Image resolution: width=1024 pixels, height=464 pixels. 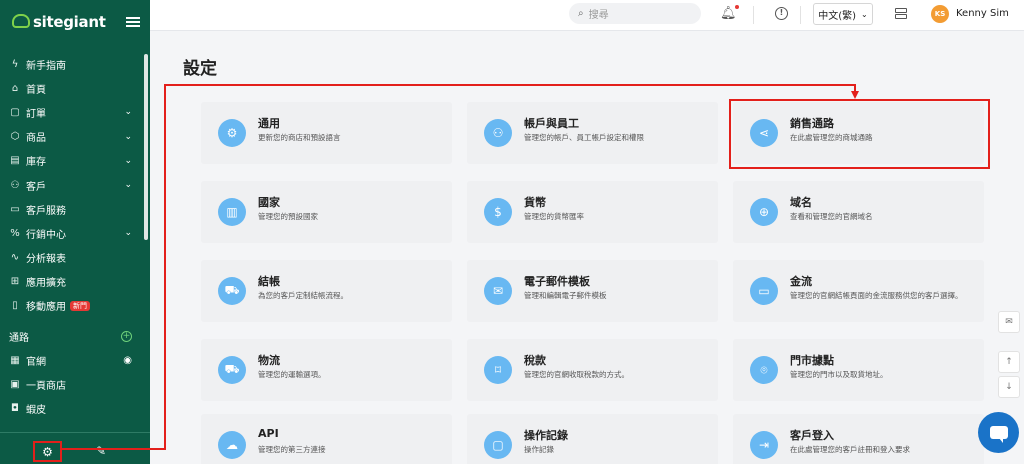 What do you see at coordinates (581, 13) in the screenshot?
I see `search-icon: ⌕` at bounding box center [581, 13].